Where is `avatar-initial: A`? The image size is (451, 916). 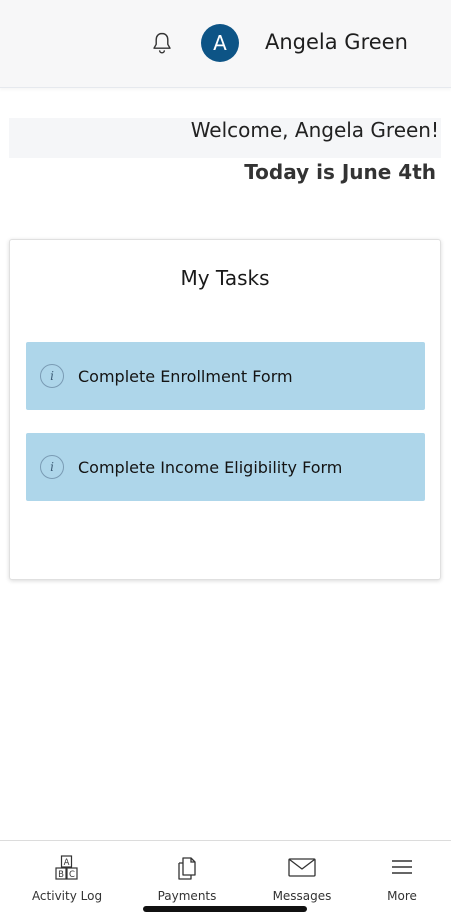
avatar-initial: A is located at coordinates (220, 43).